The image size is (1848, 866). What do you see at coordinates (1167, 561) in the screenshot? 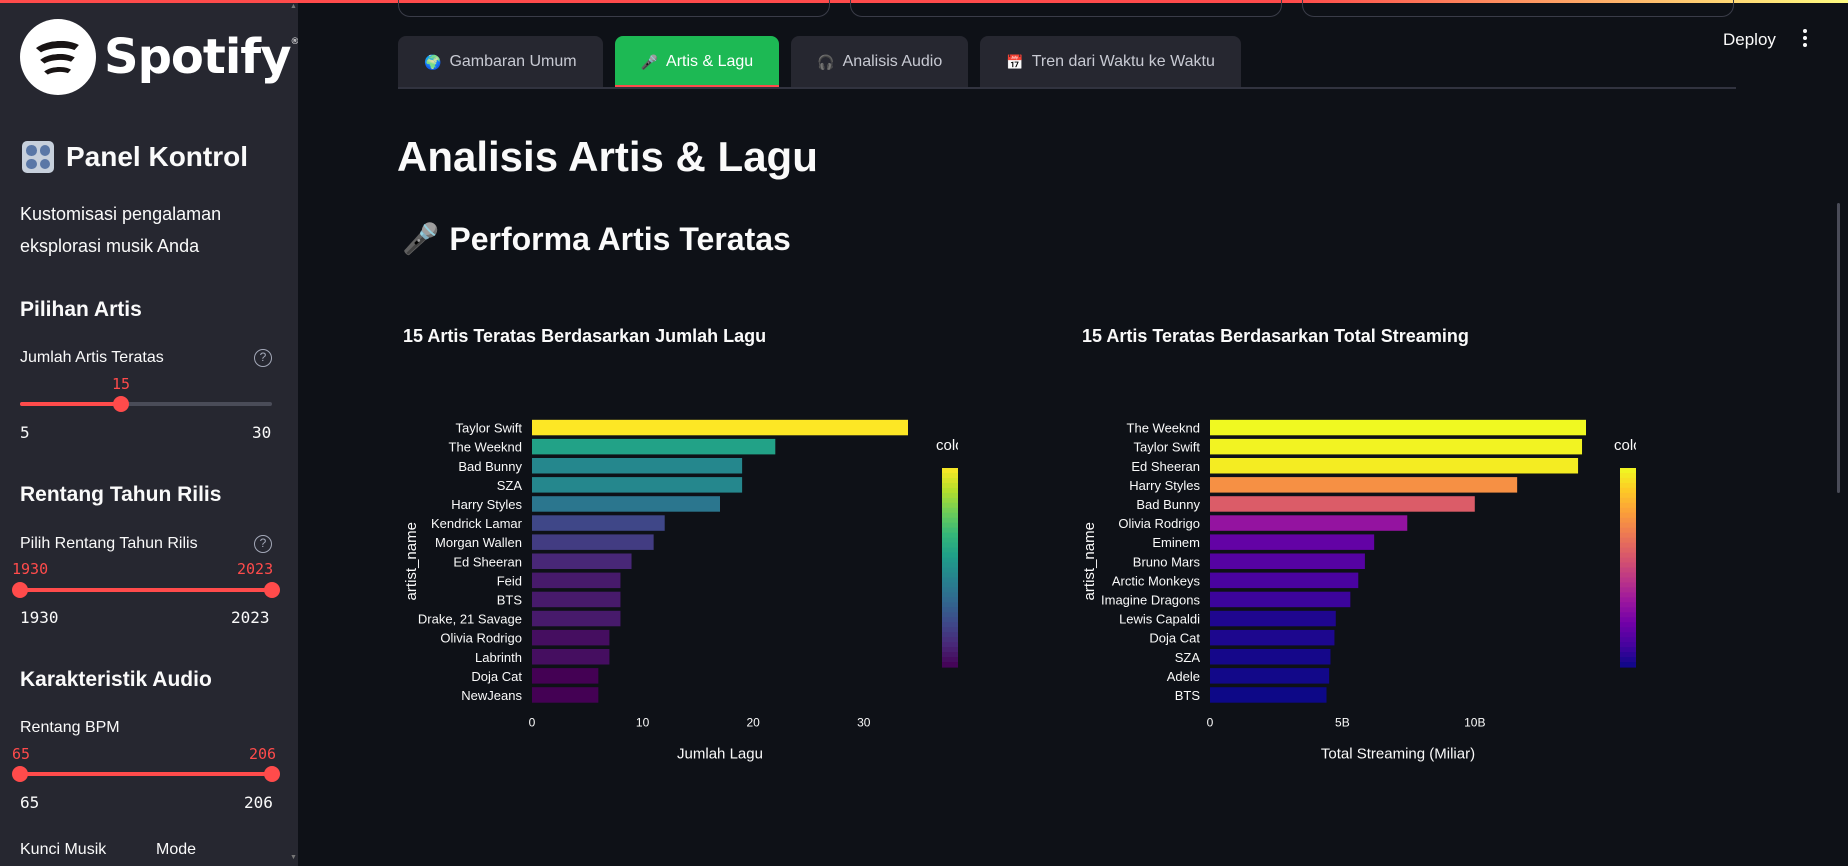
I see `category-label: Bruno Mars` at bounding box center [1167, 561].